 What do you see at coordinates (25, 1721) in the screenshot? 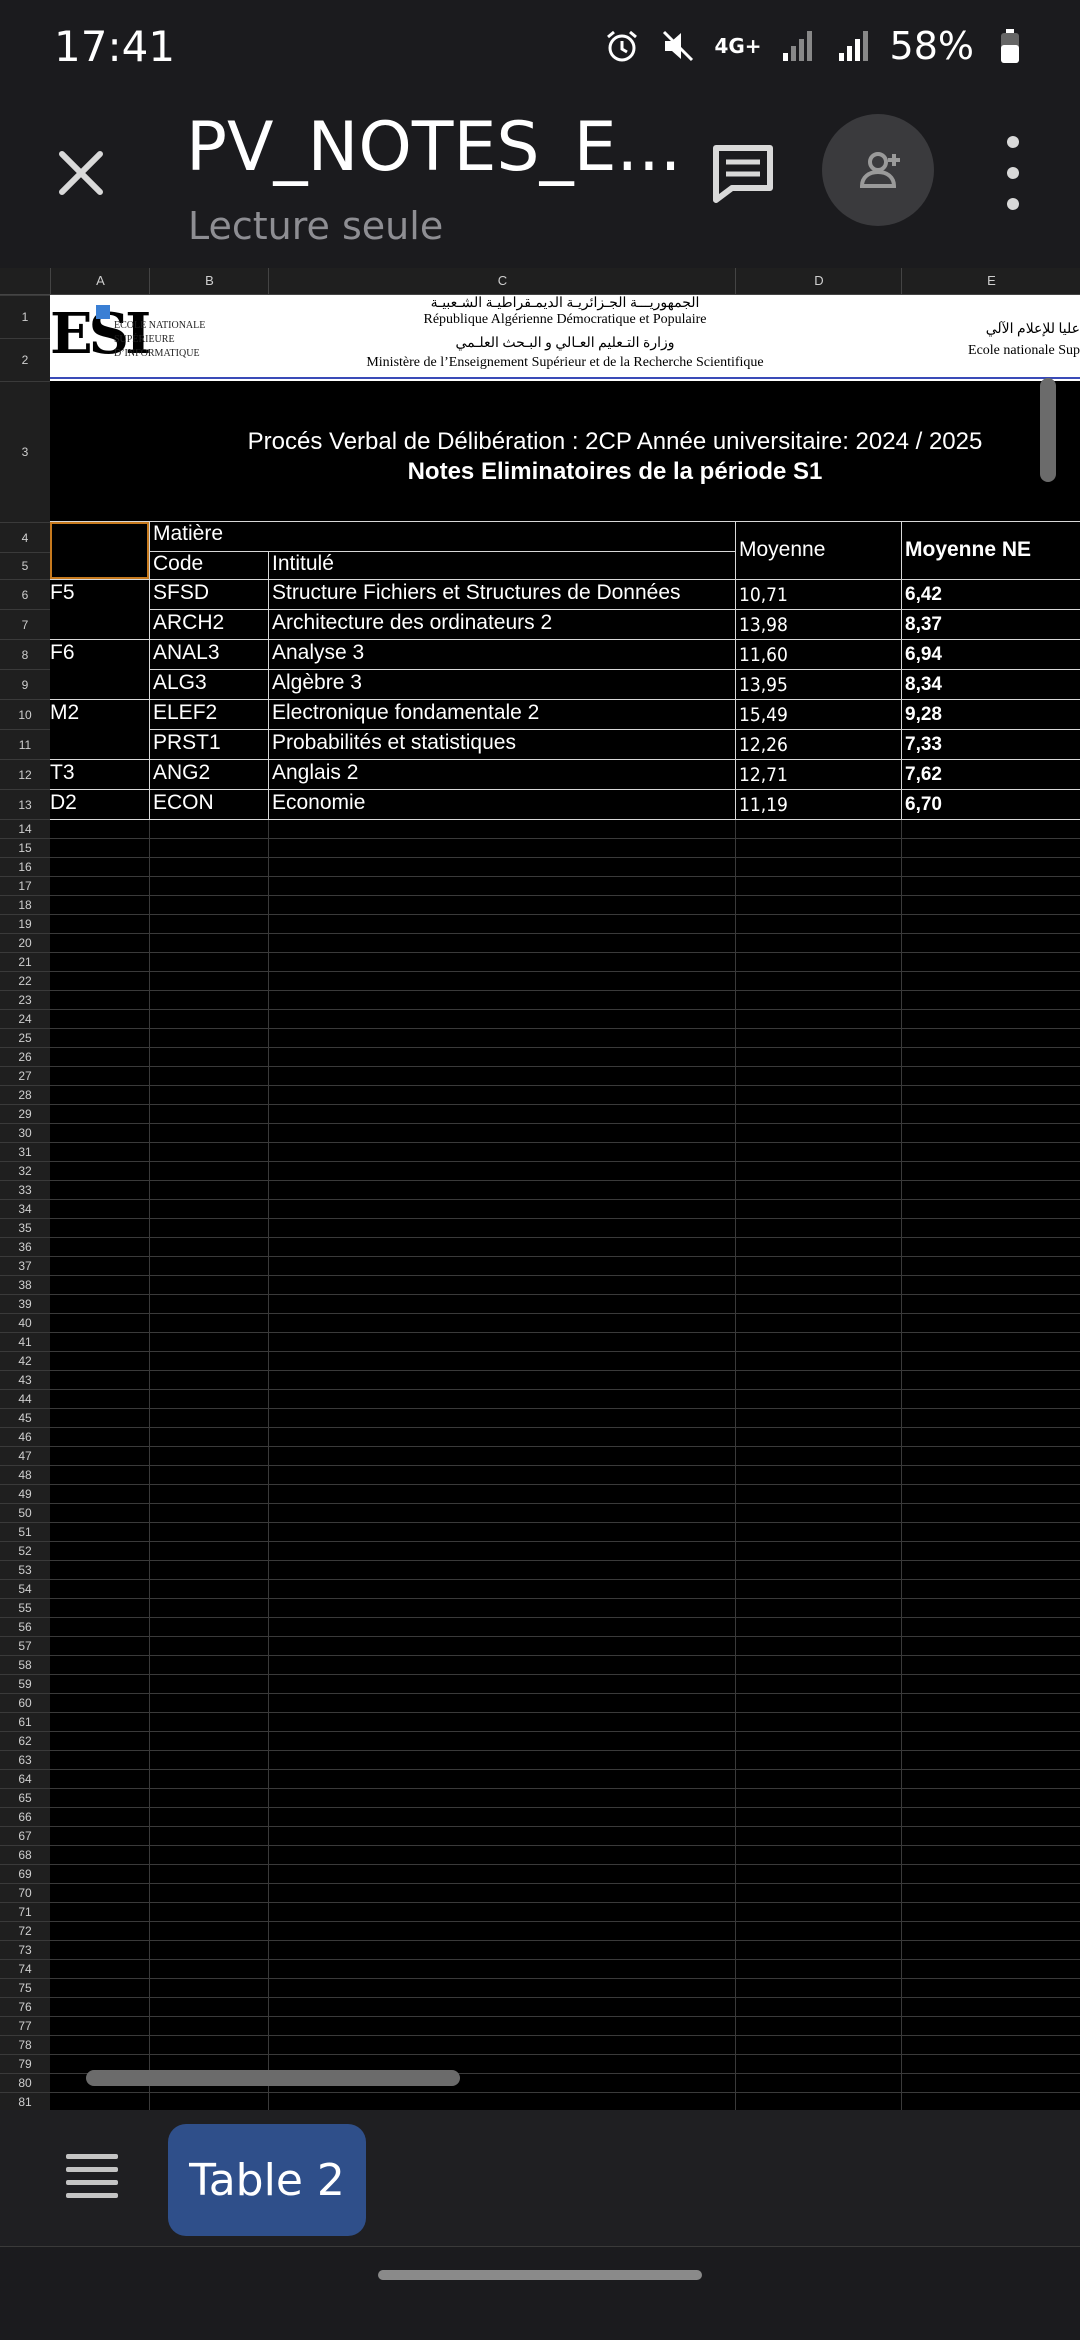
I see `row-header-61: 61` at bounding box center [25, 1721].